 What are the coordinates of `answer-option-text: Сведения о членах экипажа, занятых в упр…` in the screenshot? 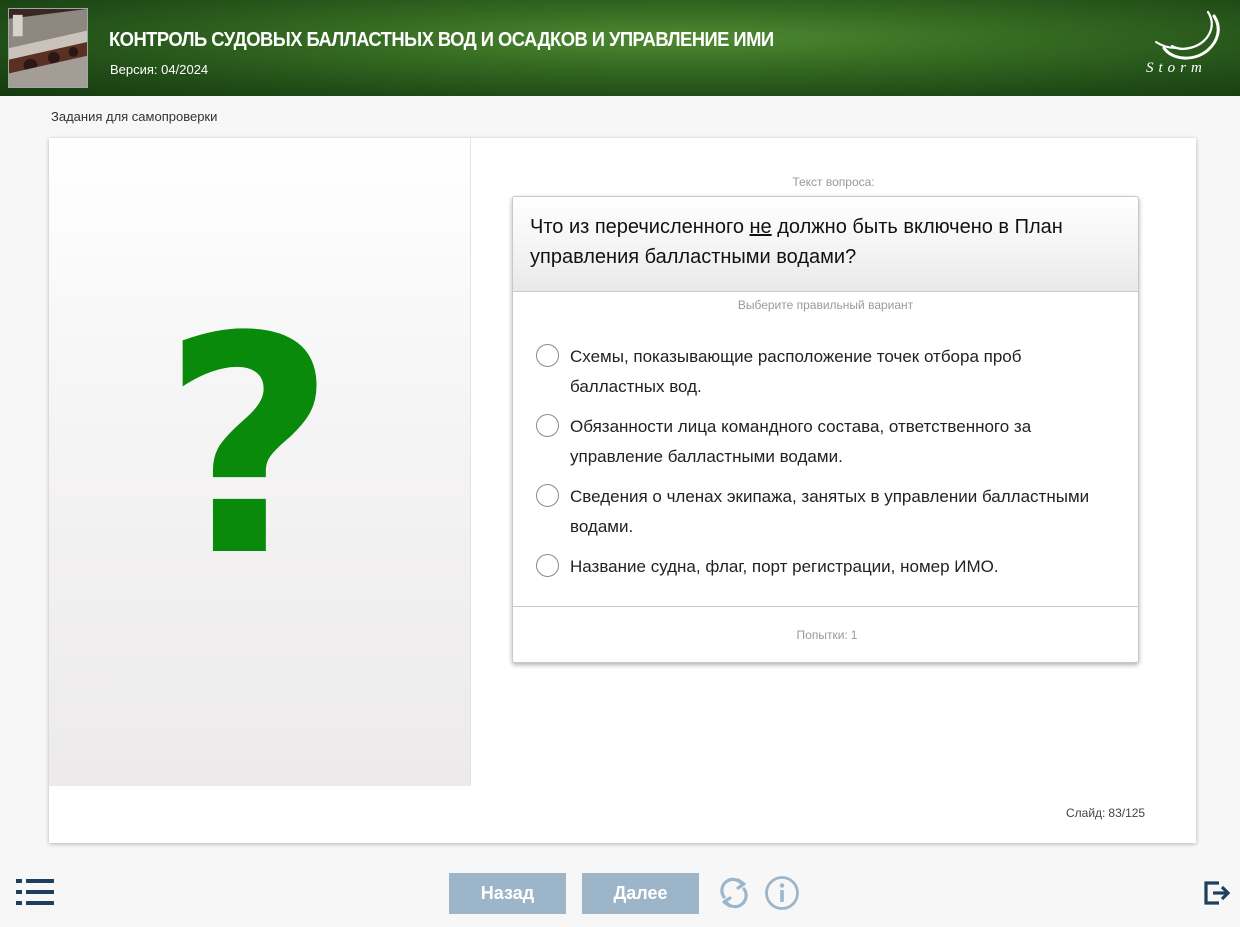 It's located at (830, 511).